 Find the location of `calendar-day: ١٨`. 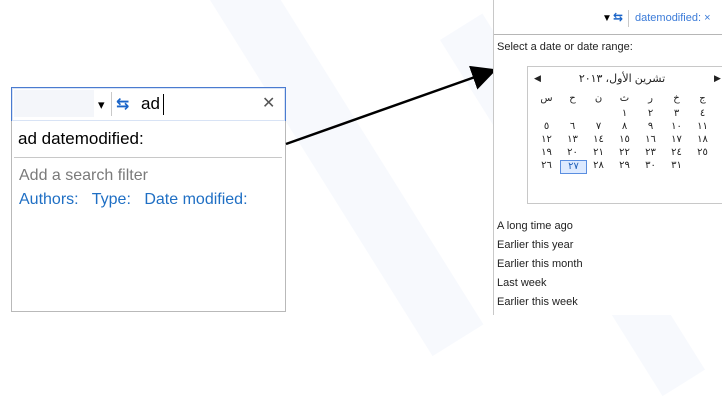

calendar-day: ١٨ is located at coordinates (702, 140).